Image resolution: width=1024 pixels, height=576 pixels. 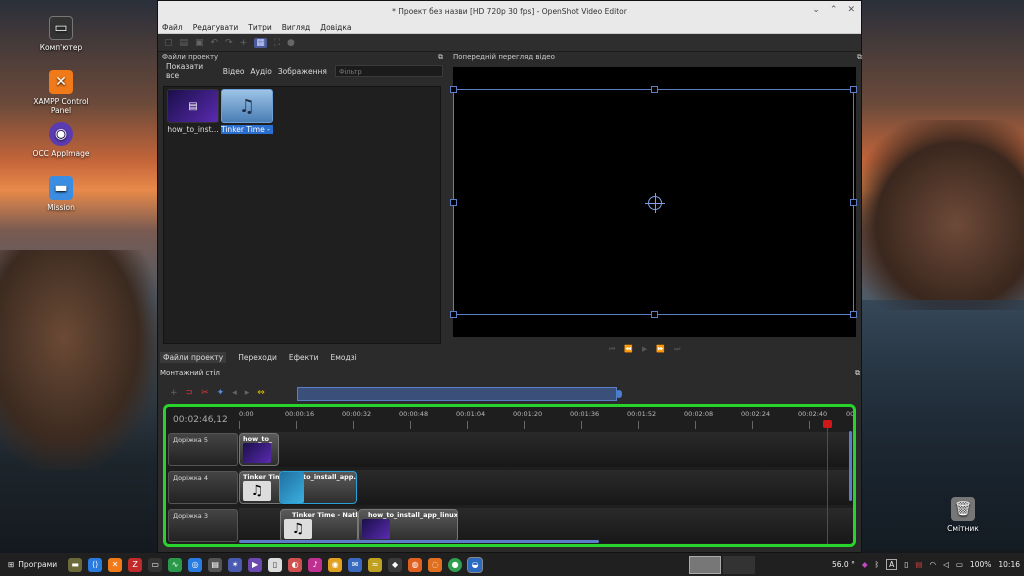 What do you see at coordinates (302, 71) in the screenshot?
I see `filter-images: Зображення` at bounding box center [302, 71].